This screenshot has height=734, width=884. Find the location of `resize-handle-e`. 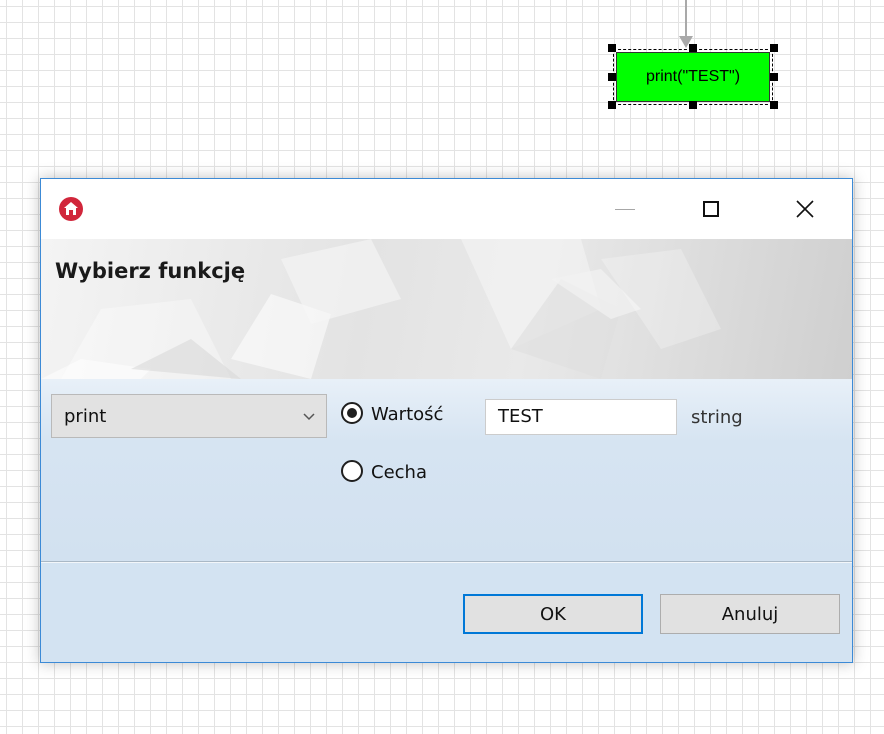

resize-handle-e is located at coordinates (774, 77).